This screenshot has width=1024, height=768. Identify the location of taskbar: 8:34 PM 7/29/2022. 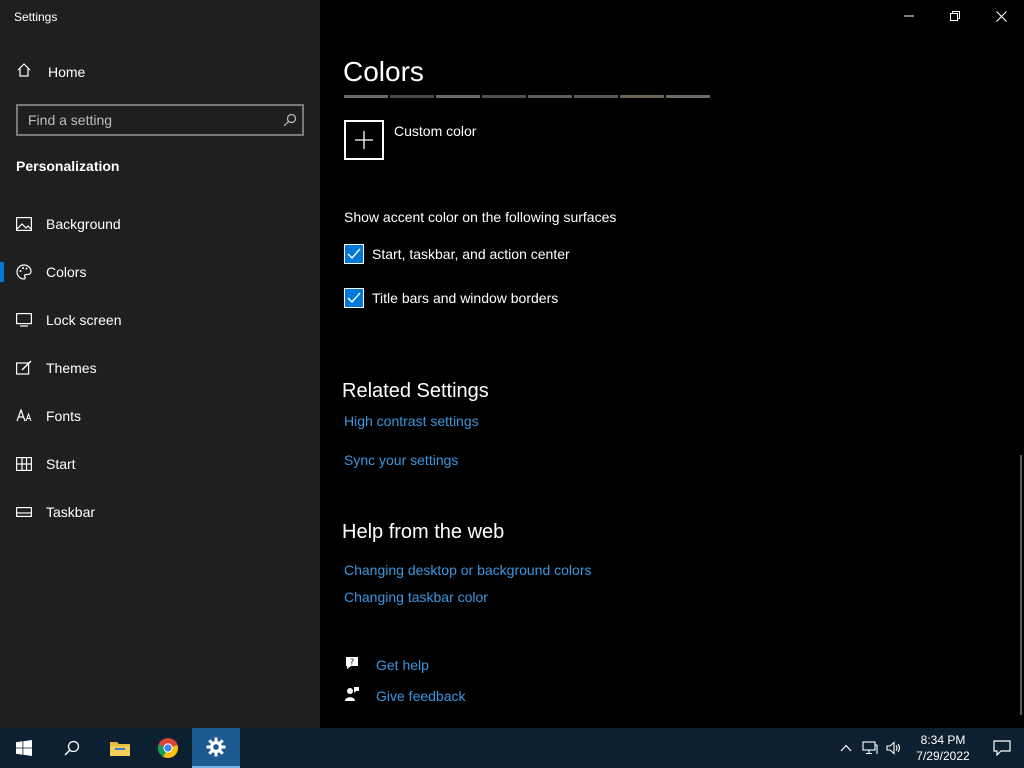
(512, 748).